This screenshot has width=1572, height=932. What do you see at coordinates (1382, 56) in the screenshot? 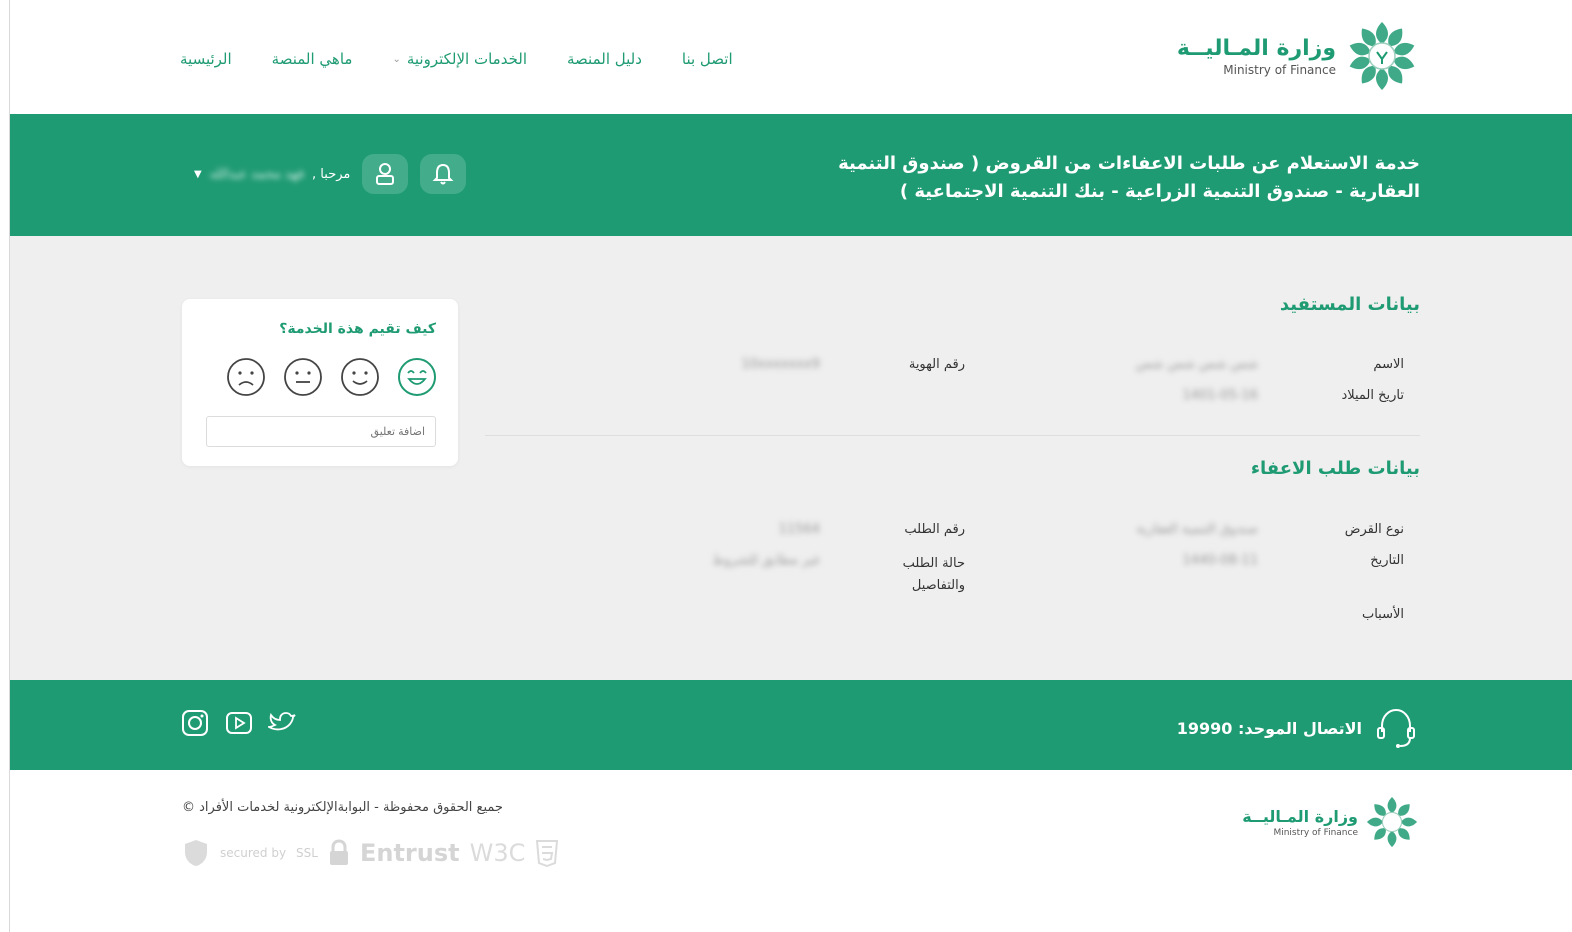
I see `ministry-emblem-icon` at bounding box center [1382, 56].